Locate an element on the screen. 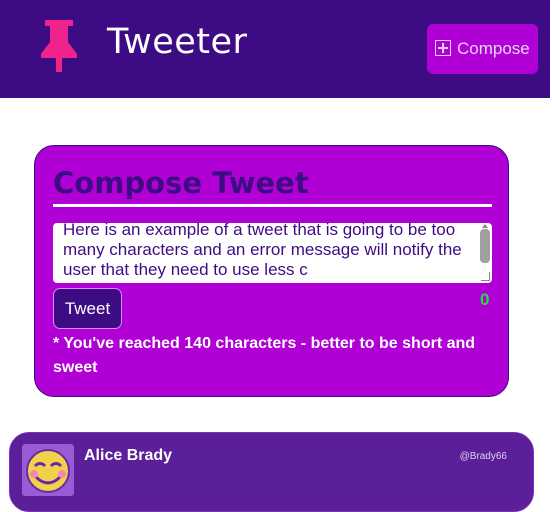 The height and width of the screenshot is (512, 552). avatar is located at coordinates (48, 470).